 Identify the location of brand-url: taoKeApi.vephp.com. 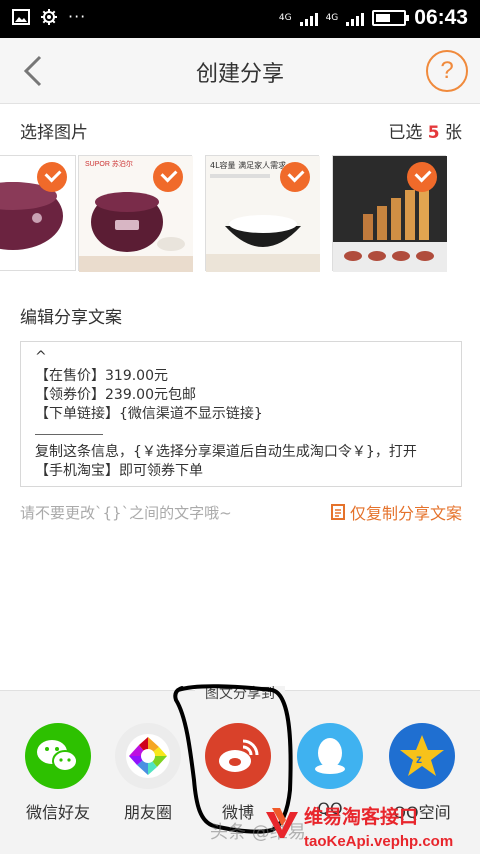
(379, 841).